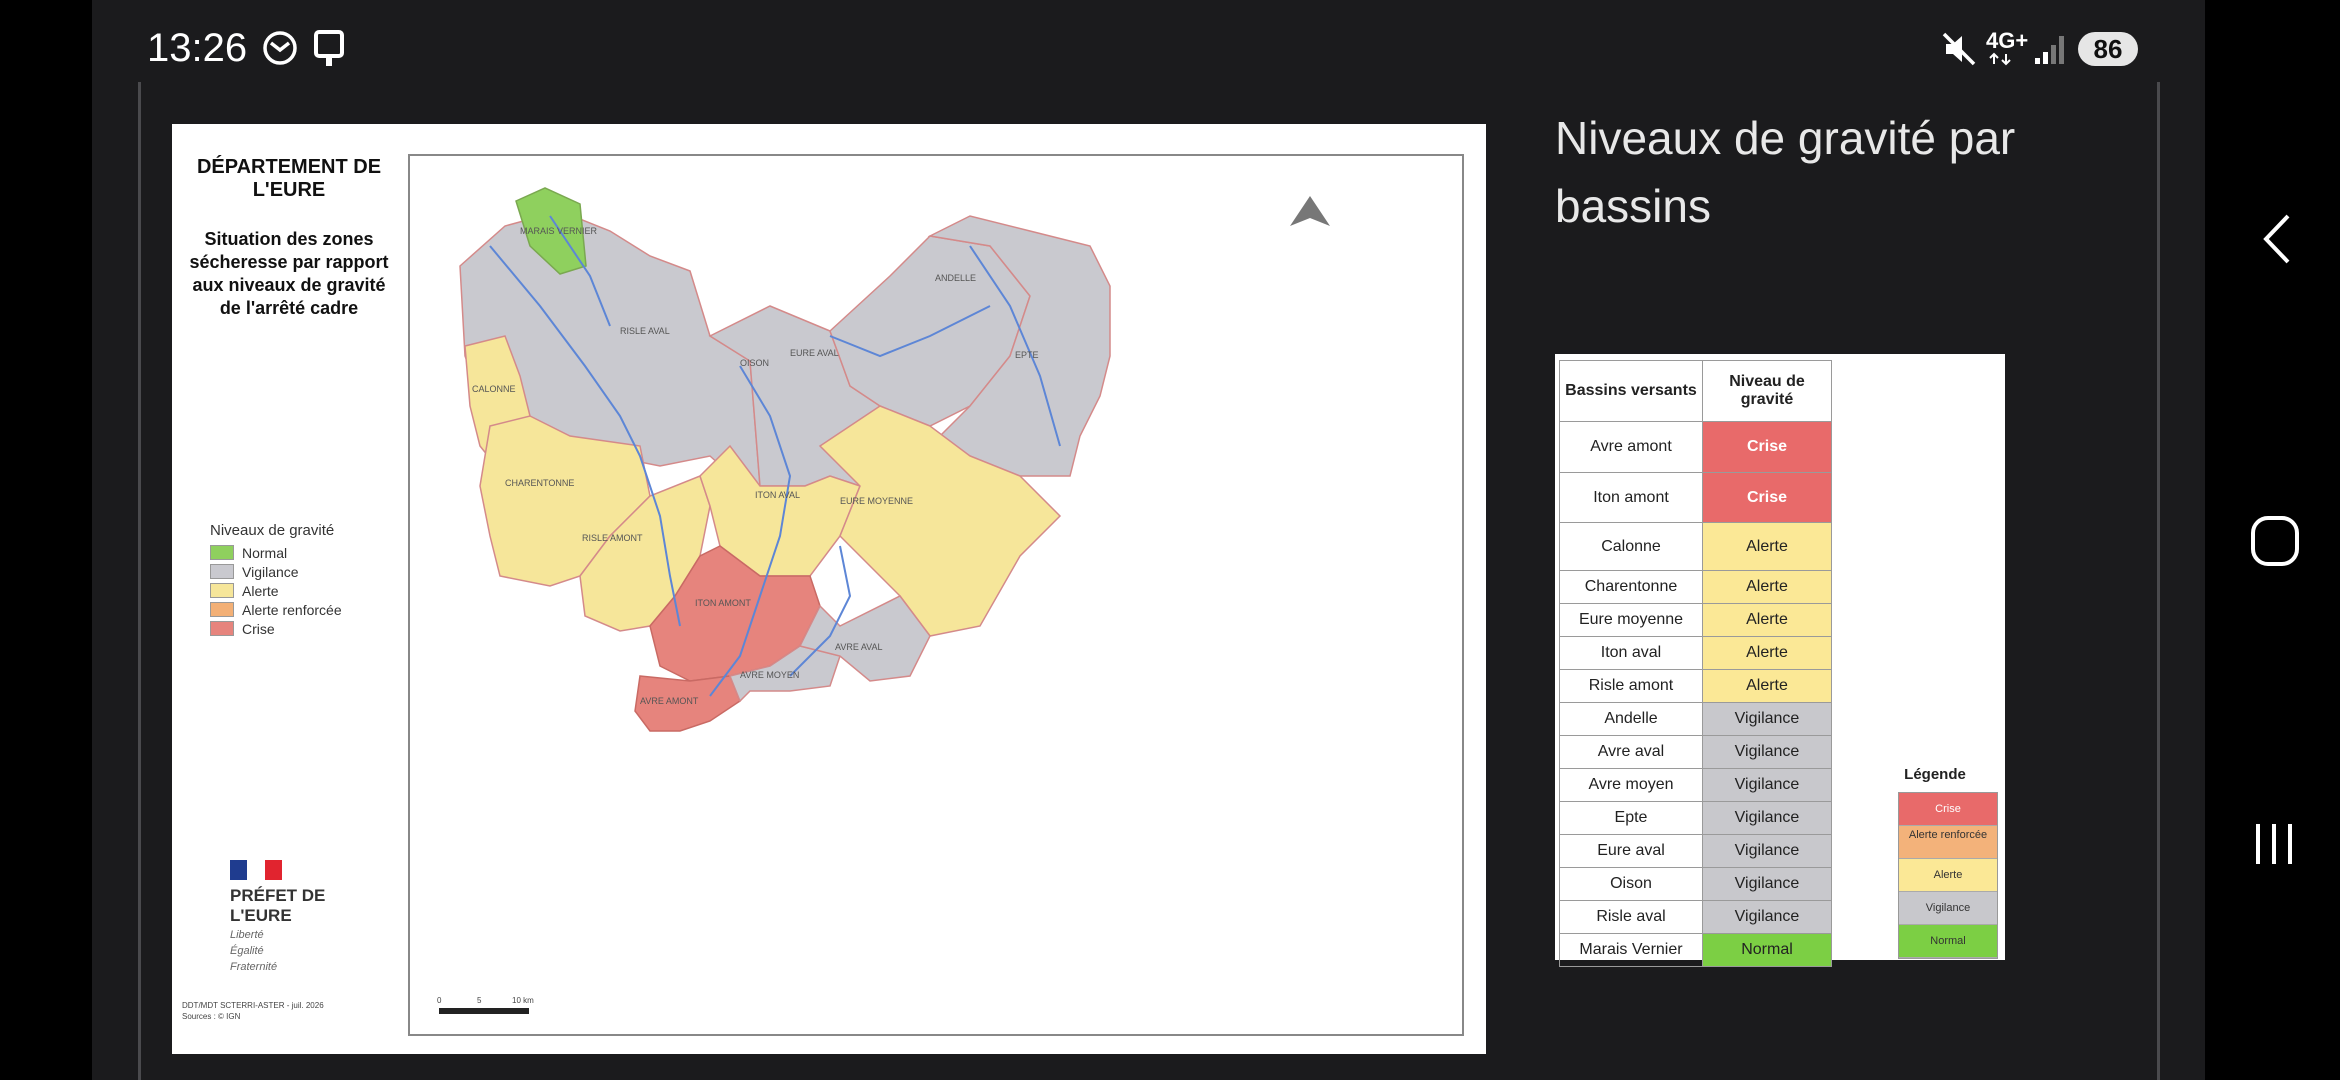  Describe the element at coordinates (612, 538) in the screenshot. I see `region-label-risle-amont: RISLE AMONT` at that location.